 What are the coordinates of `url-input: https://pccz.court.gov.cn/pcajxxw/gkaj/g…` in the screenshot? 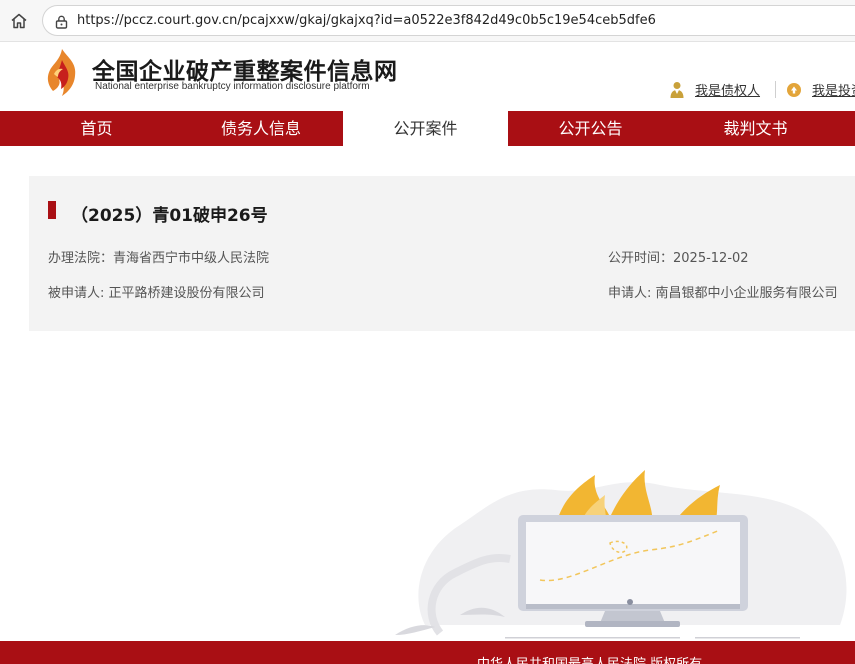 It's located at (448, 20).